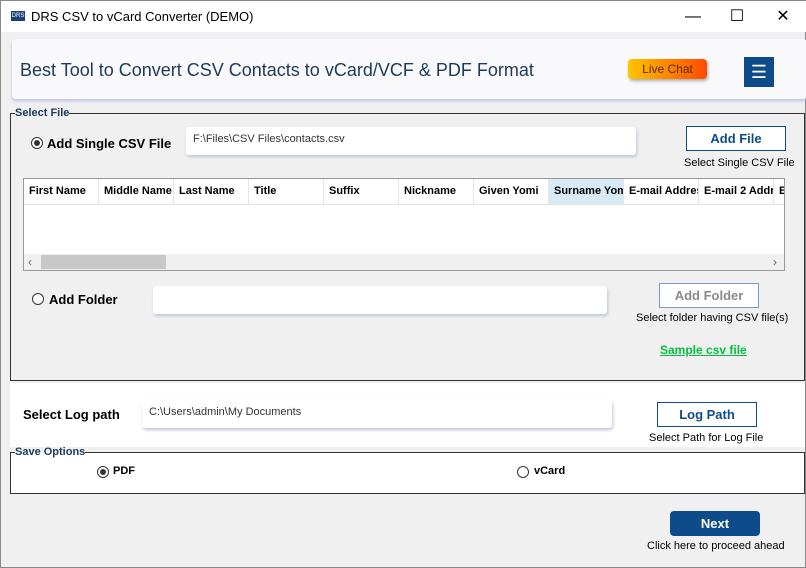 The image size is (806, 568). What do you see at coordinates (511, 192) in the screenshot?
I see `column-header: Given Yomi` at bounding box center [511, 192].